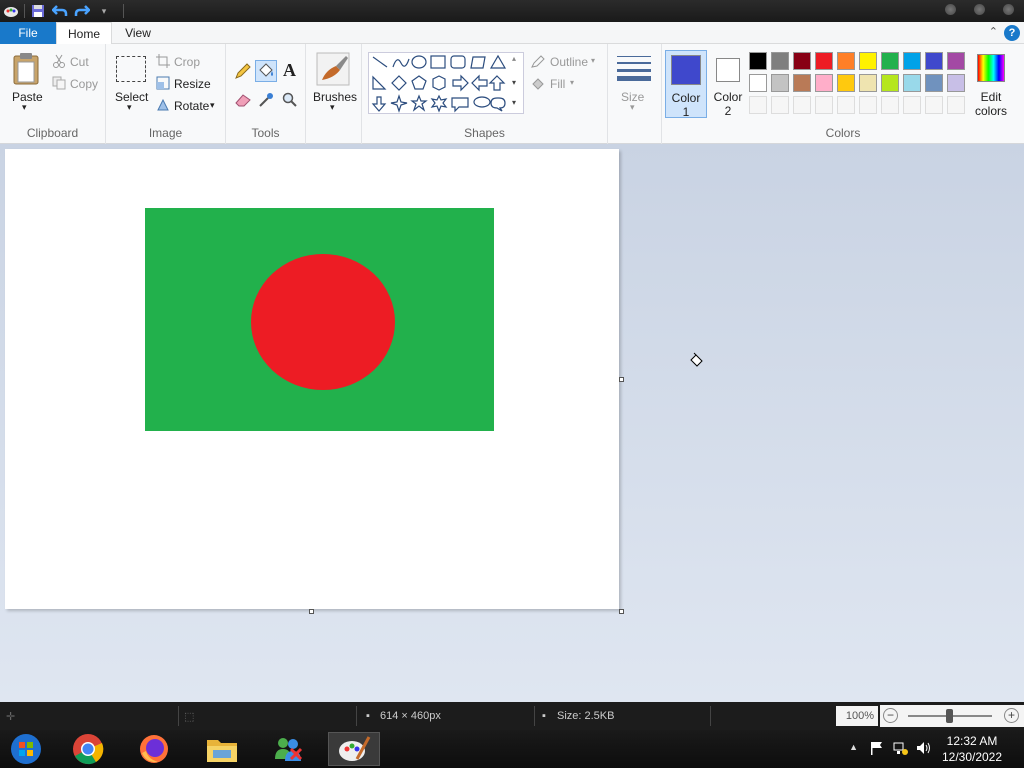 The width and height of the screenshot is (1024, 768). I want to click on fill-button: Fill, so click(557, 84).